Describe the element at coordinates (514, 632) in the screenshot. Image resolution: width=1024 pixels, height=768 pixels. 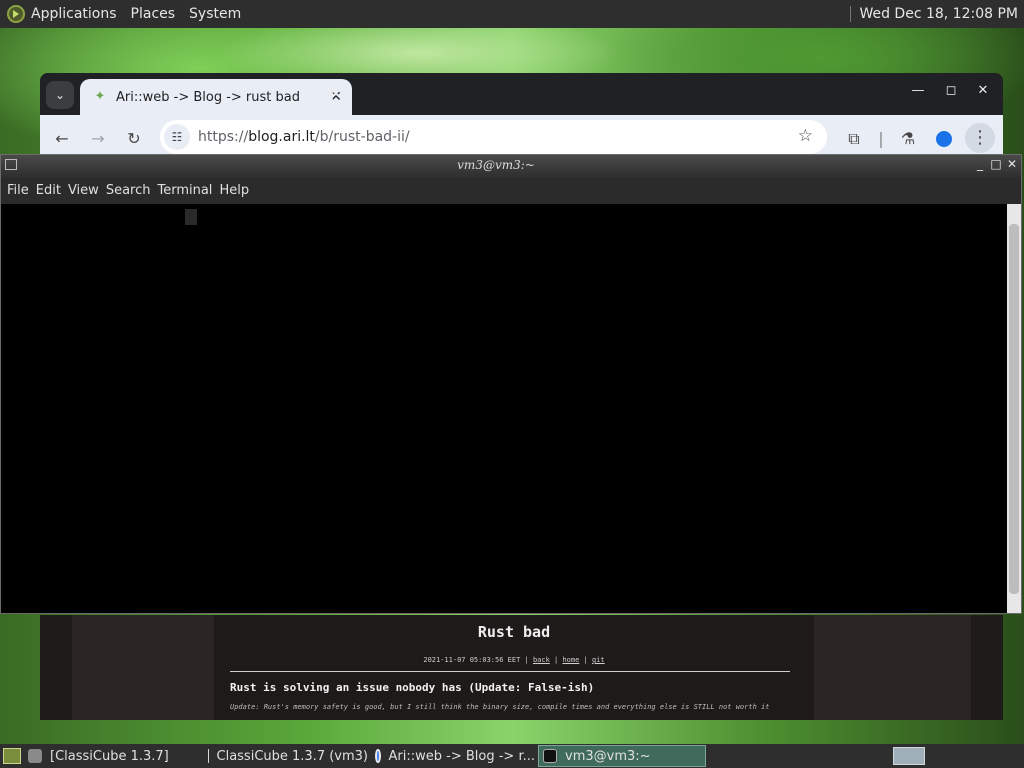
I see `blog-title: Rust bad` at that location.